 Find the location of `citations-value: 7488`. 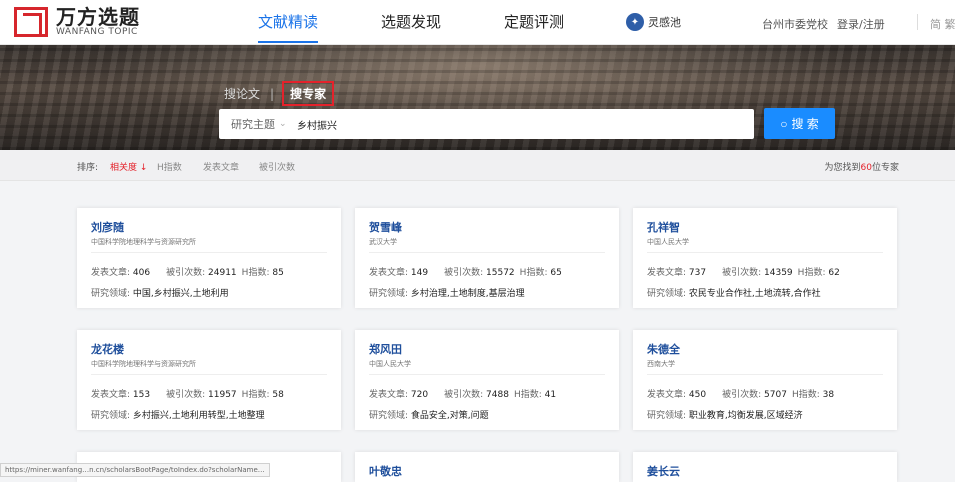

citations-value: 7488 is located at coordinates (497, 395).